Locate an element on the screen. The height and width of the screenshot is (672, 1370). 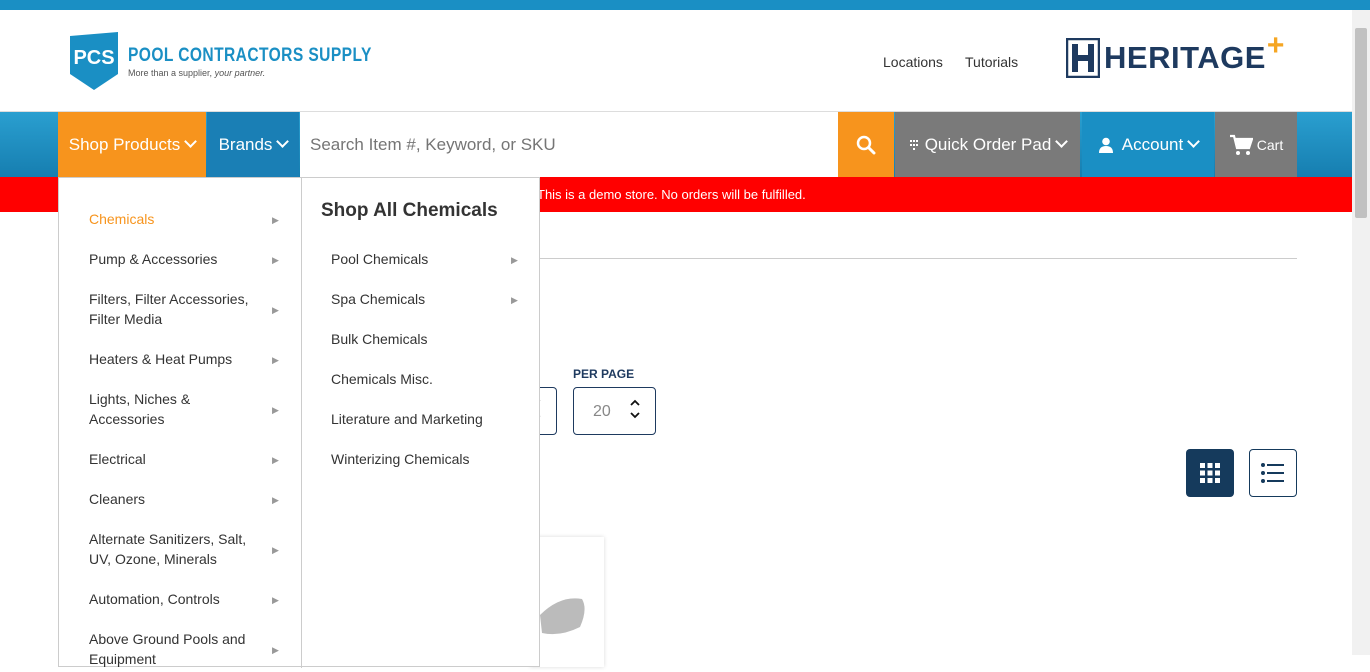
divider is located at coordinates (918, 258).